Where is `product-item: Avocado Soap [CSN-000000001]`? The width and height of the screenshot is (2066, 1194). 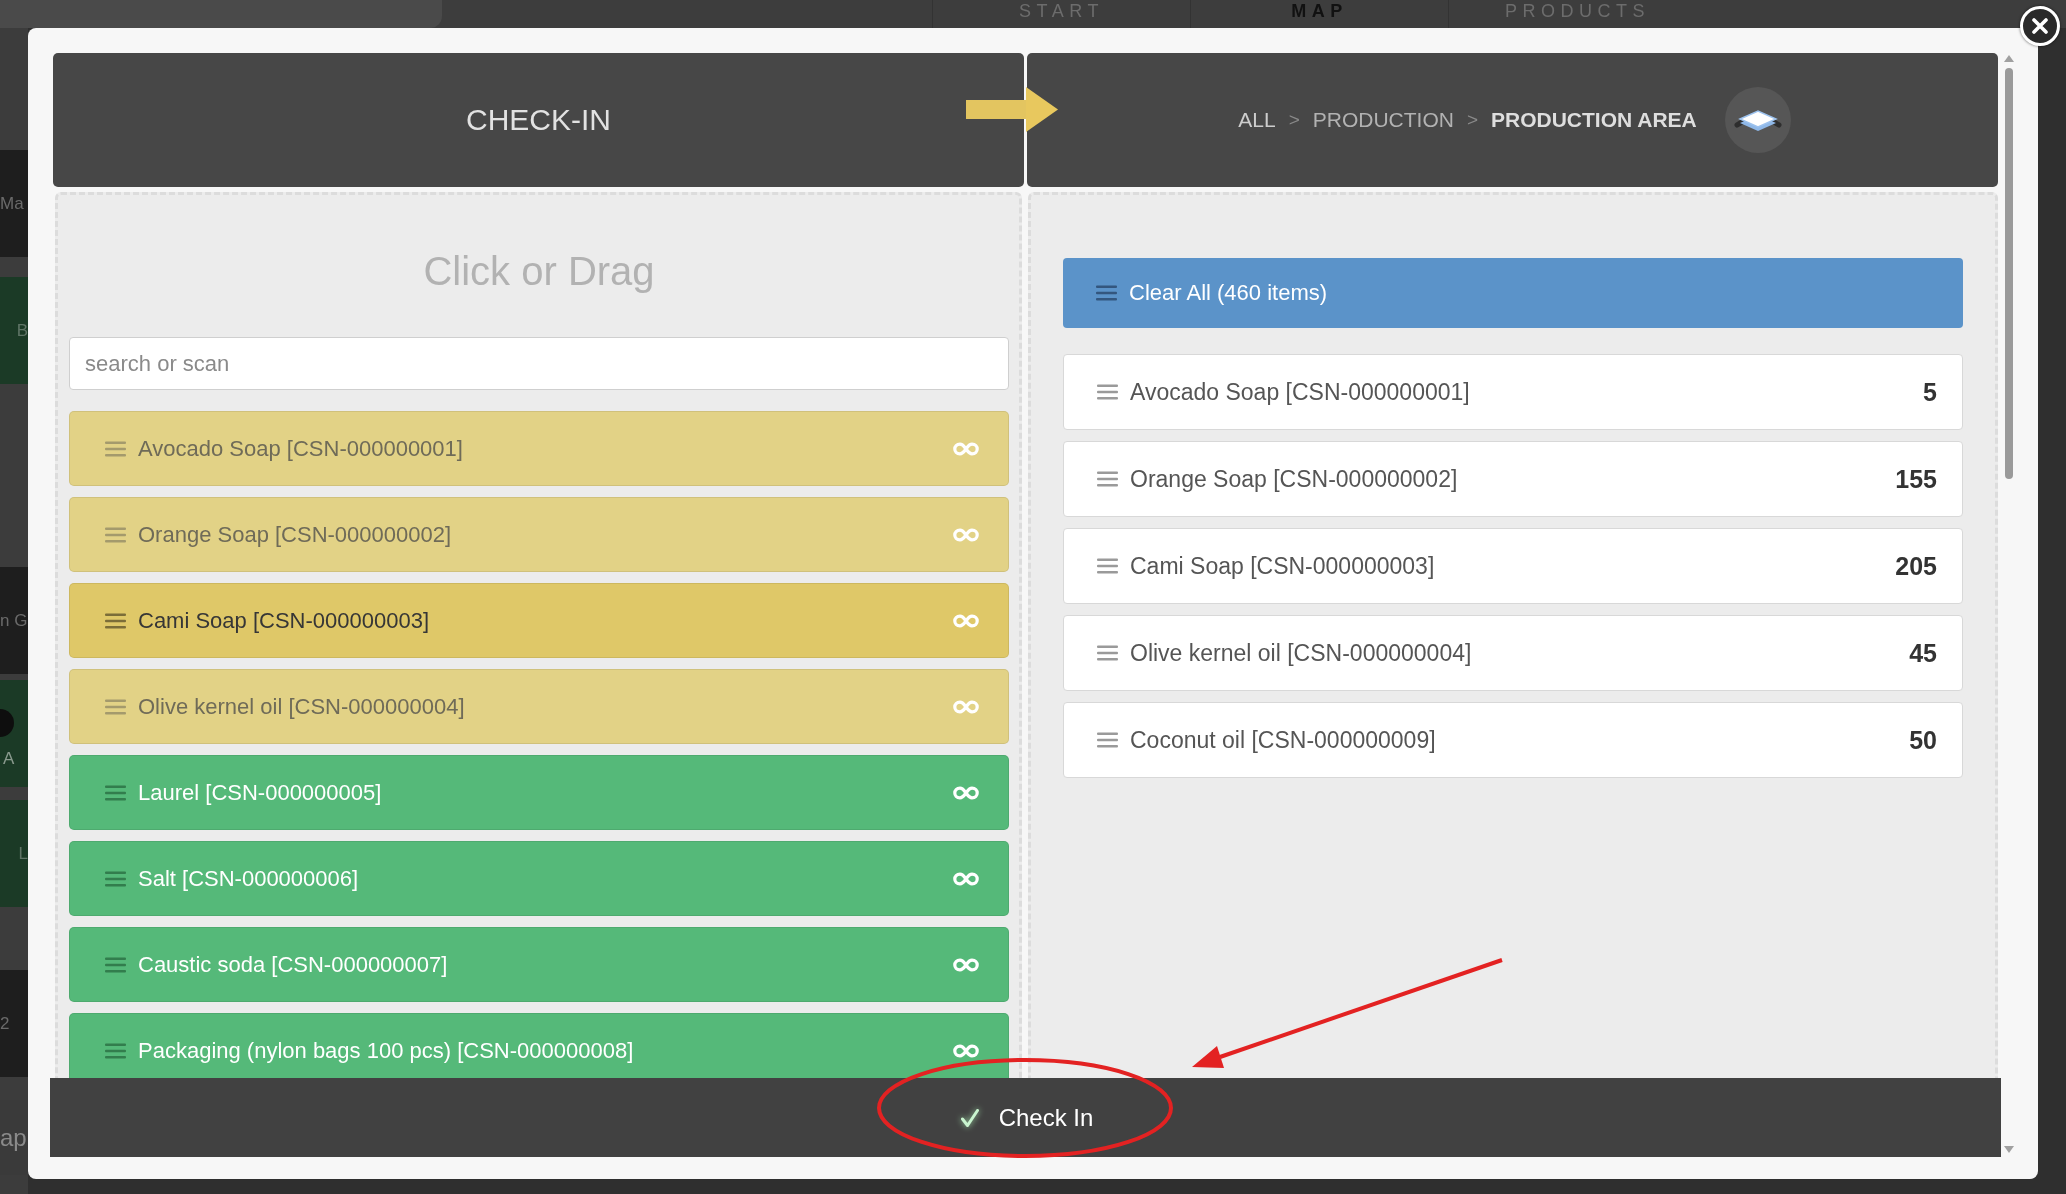
product-item: Avocado Soap [CSN-000000001] is located at coordinates (539, 448).